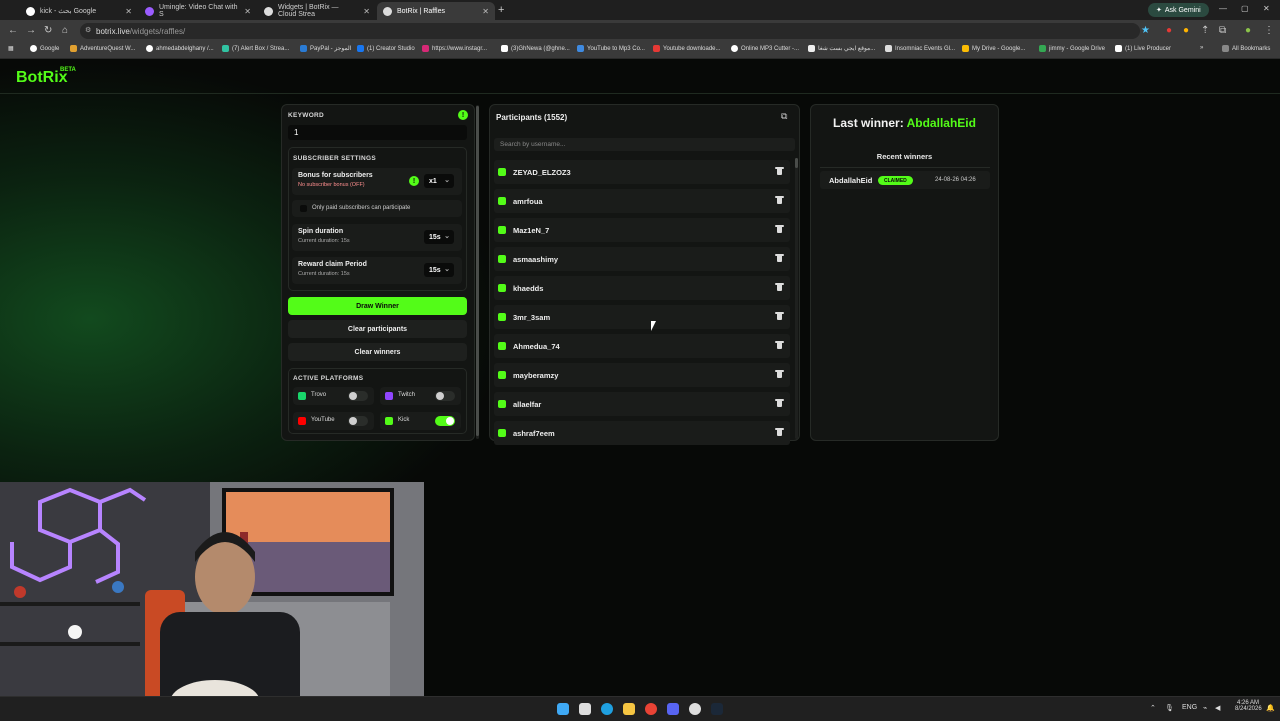 The height and width of the screenshot is (721, 1280). Describe the element at coordinates (377, 306) in the screenshot. I see `draw-winner-button: Draw Winner` at that location.